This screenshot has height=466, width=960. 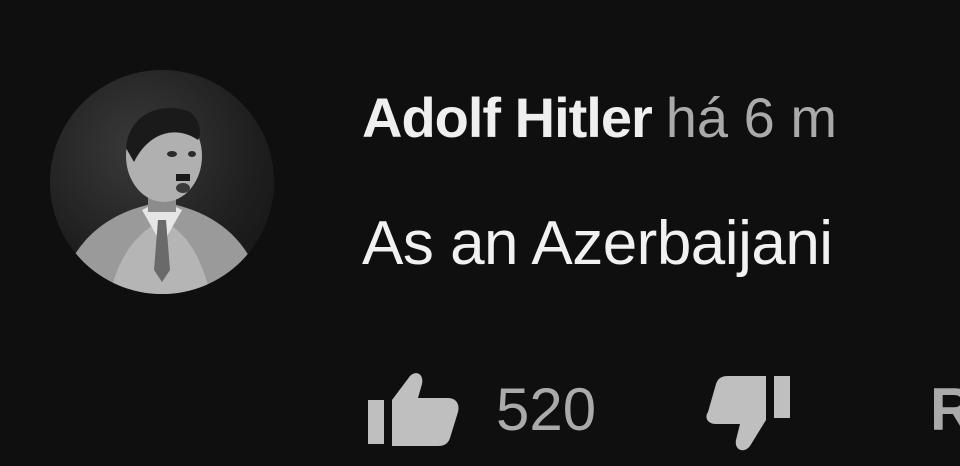 I want to click on comment-header: Adolf Hitler há 6 m, so click(x=599, y=118).